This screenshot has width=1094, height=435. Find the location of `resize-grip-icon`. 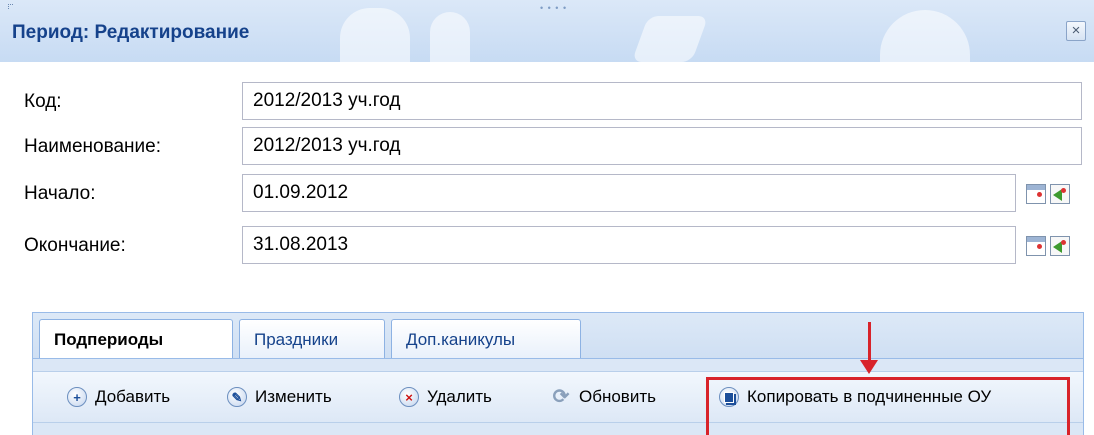

resize-grip-icon is located at coordinates (10, 6).